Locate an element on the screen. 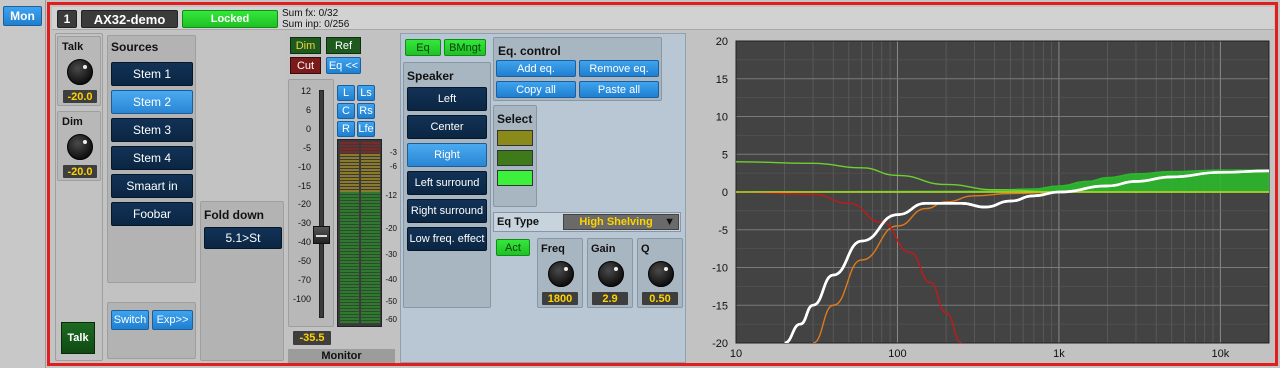  meter-scale-label: -6 is located at coordinates (393, 167).